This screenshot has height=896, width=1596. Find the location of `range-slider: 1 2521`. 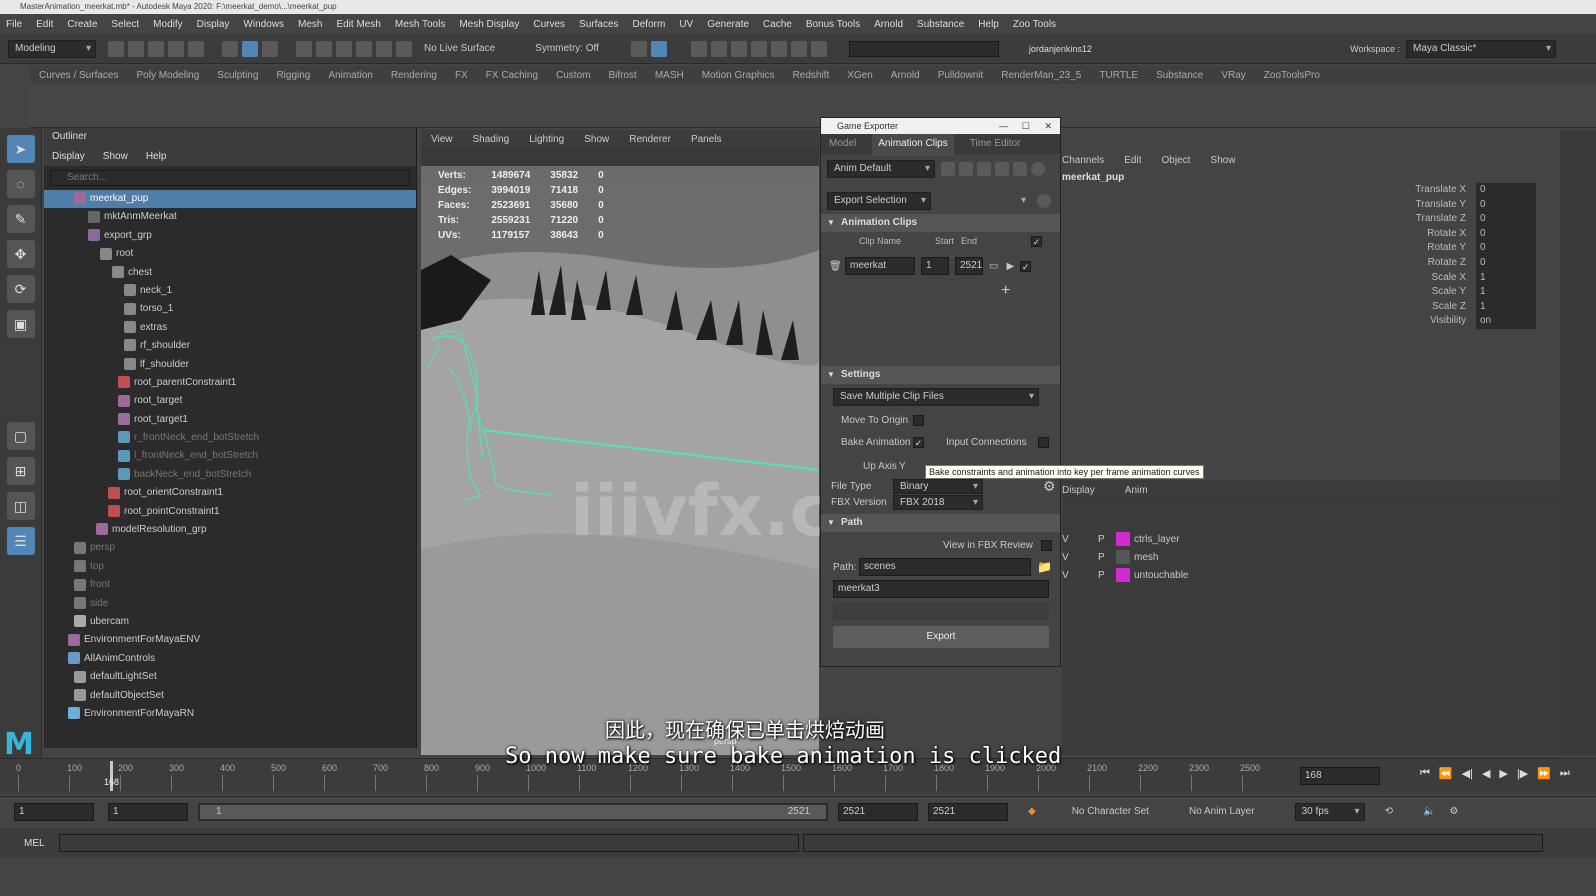

range-slider: 1 2521 is located at coordinates (513, 811).